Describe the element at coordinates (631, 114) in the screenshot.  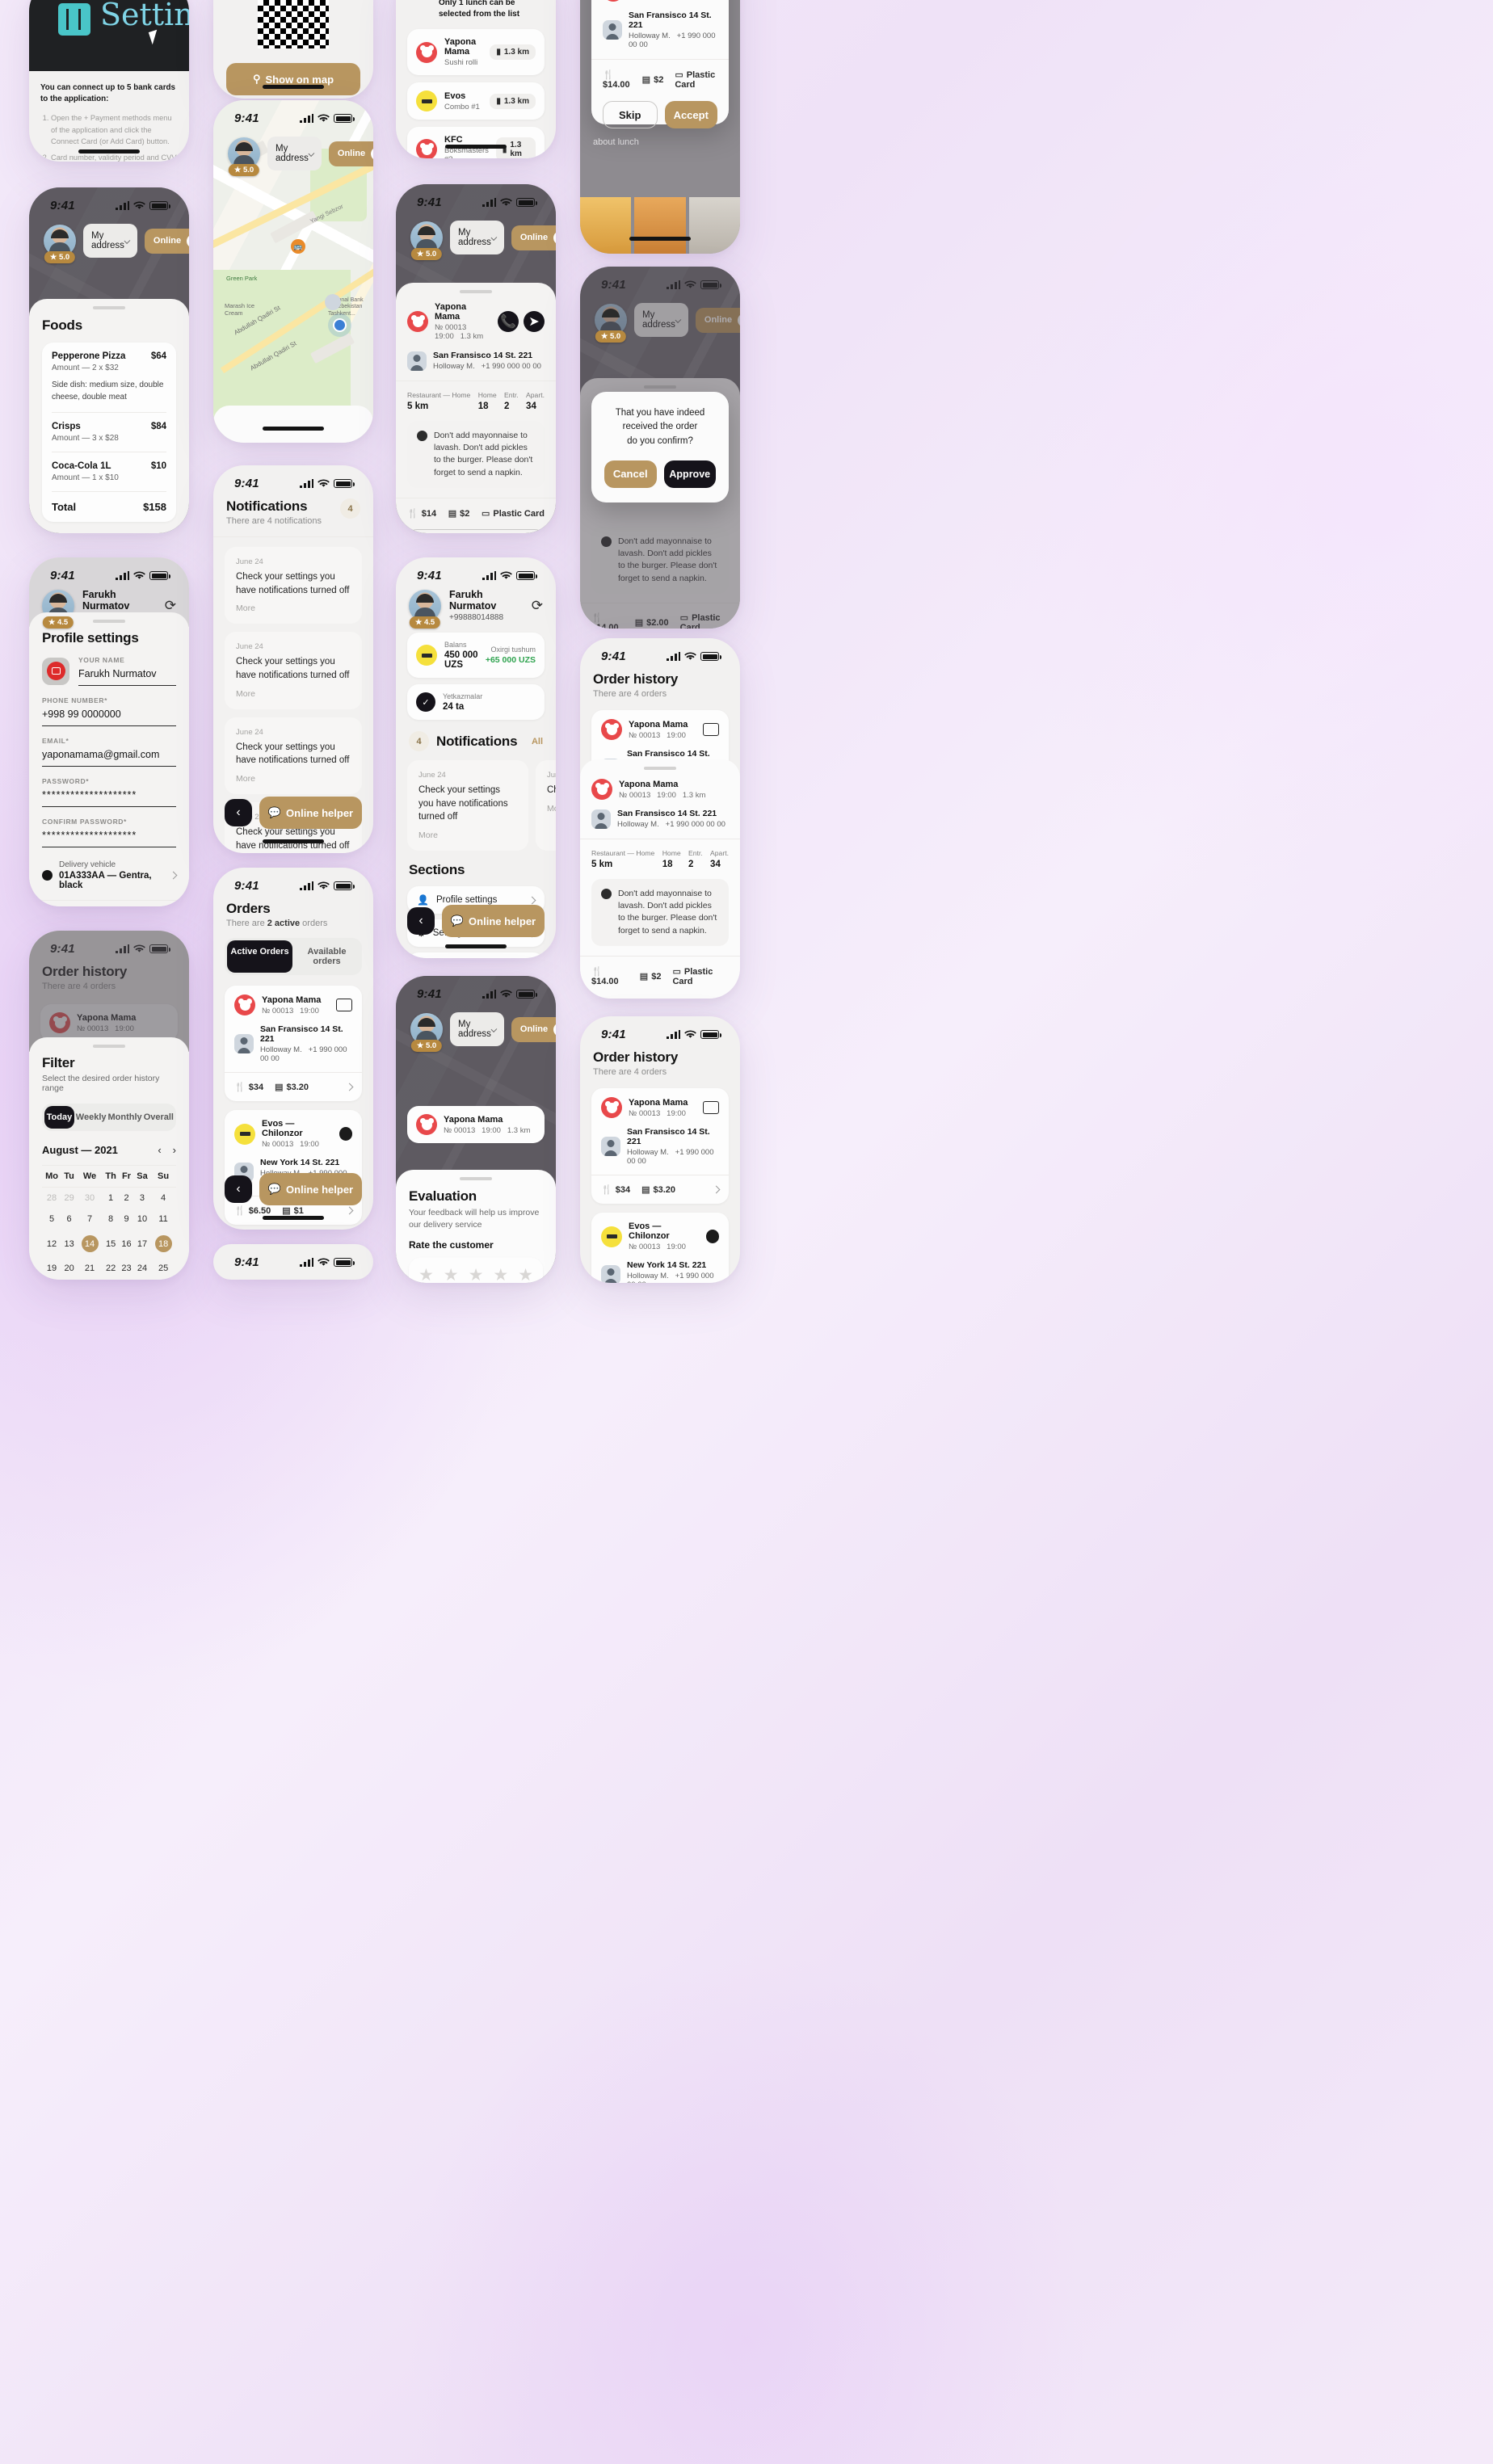
I see `skip-button: Skip` at that location.